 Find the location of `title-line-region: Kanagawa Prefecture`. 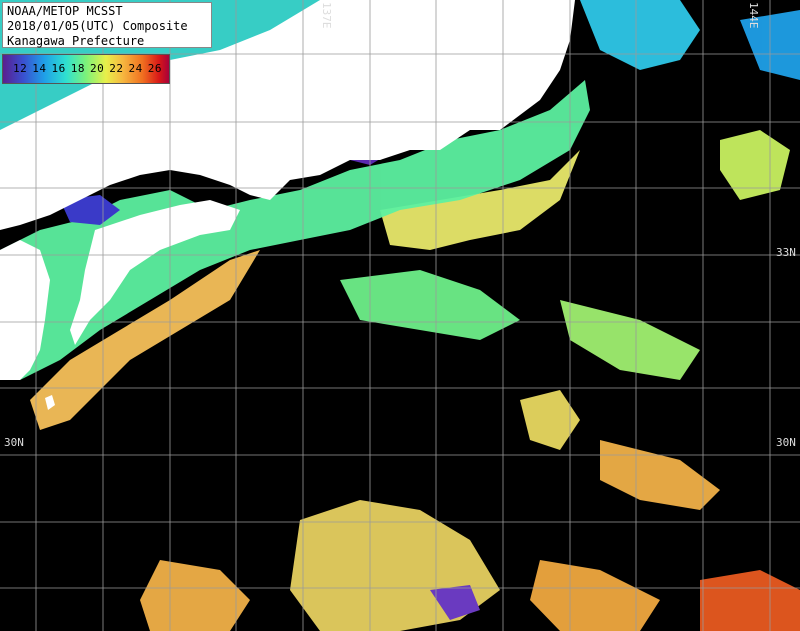

title-line-region: Kanagawa Prefecture is located at coordinates (76, 41).